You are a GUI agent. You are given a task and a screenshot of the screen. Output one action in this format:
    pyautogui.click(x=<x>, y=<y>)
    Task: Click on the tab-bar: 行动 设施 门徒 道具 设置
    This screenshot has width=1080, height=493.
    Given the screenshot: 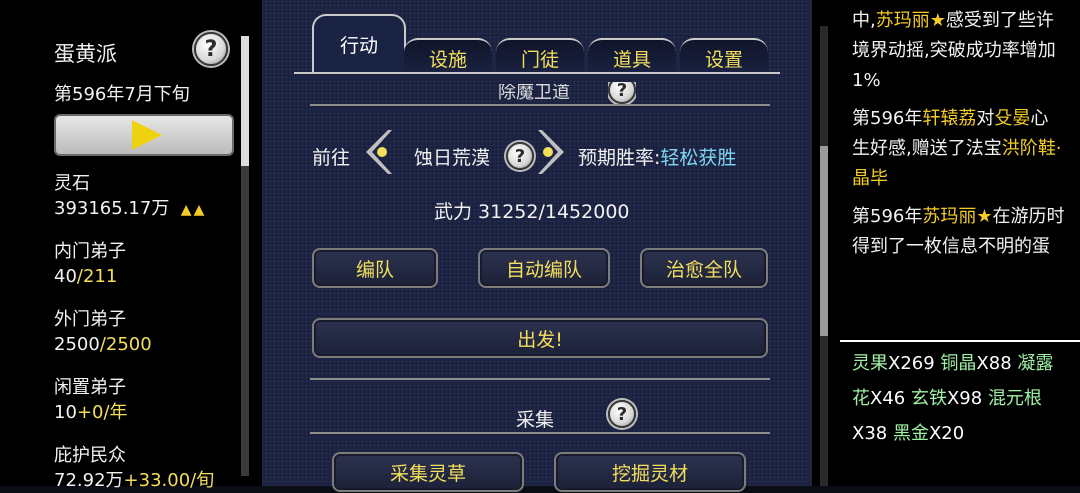 What is the action you would take?
    pyautogui.click(x=542, y=40)
    